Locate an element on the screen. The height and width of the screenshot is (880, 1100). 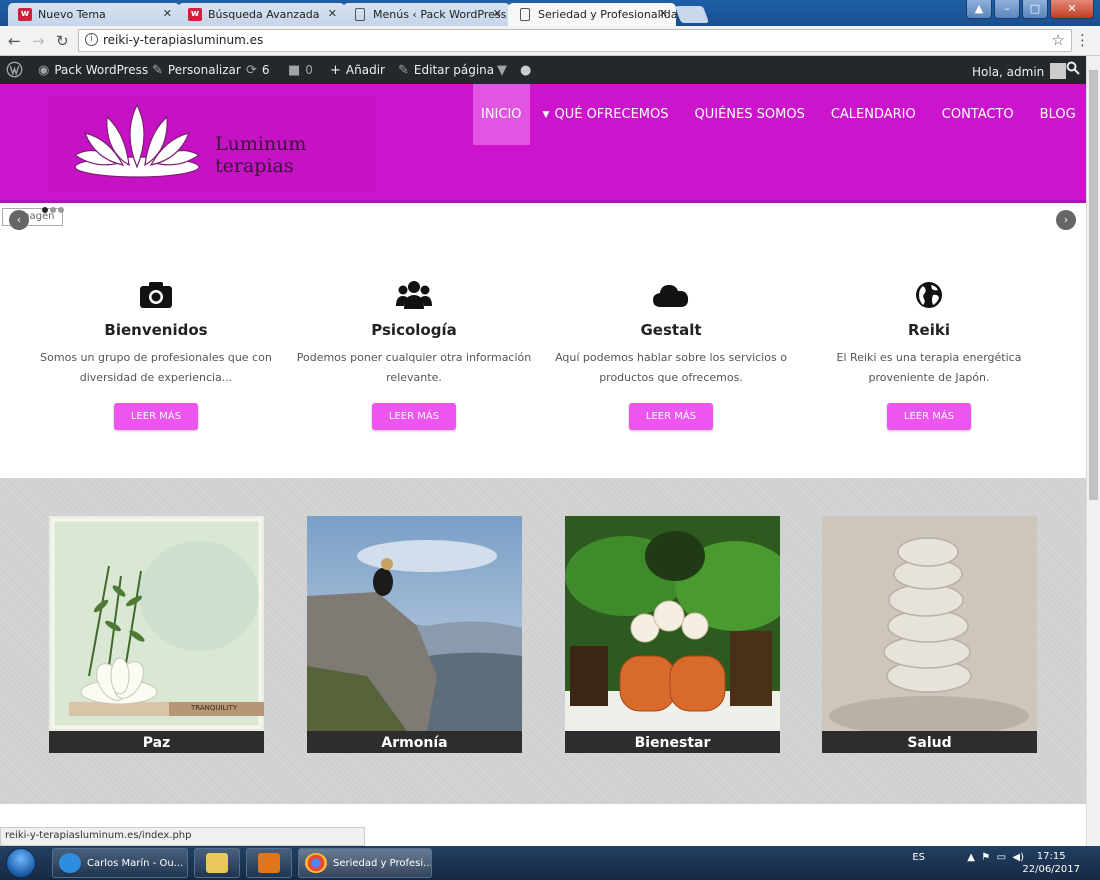
tab-nuevo-tema: w Nuevo Tema ✕ is located at coordinates (94, 14).